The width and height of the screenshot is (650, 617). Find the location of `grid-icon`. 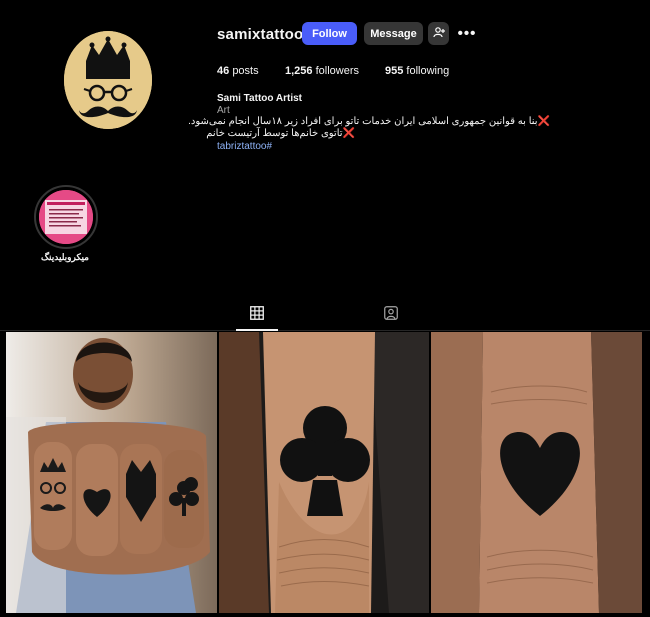

grid-icon is located at coordinates (257, 318).